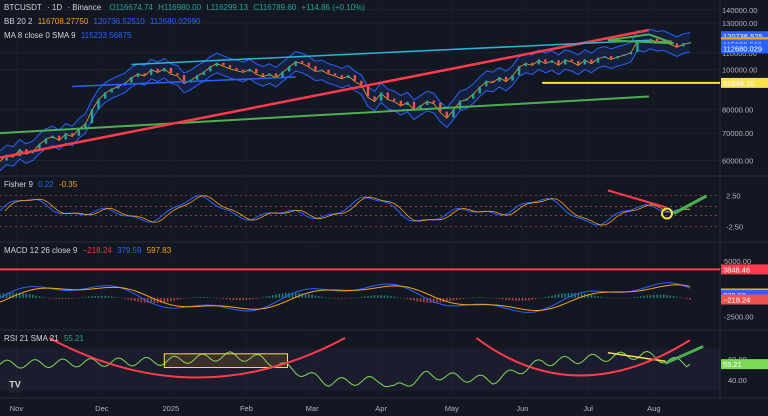 Image resolution: width=768 pixels, height=416 pixels. What do you see at coordinates (739, 23) in the screenshot?
I see `price-tick-label: 130000.00` at bounding box center [739, 23].